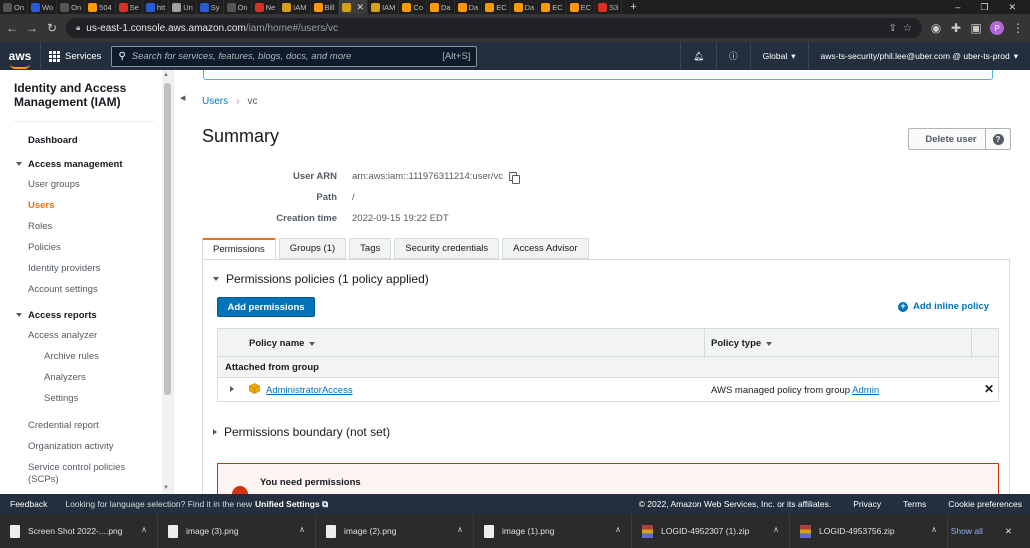  I want to click on search-box: ⚲ [Alt+S], so click(294, 56).